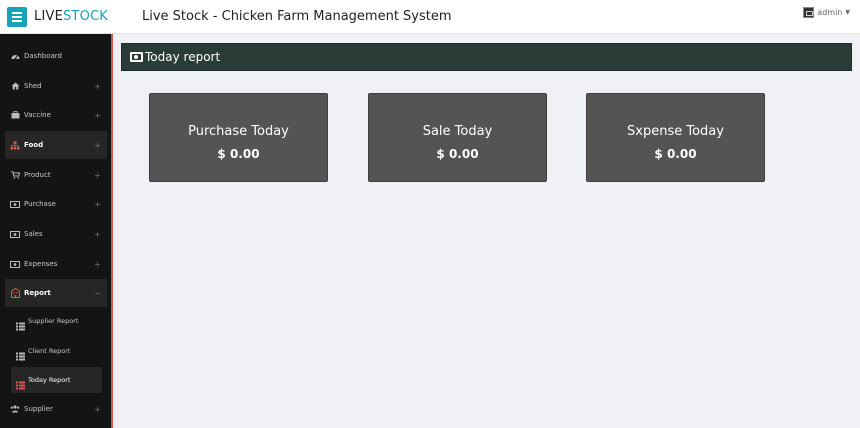 Image resolution: width=860 pixels, height=428 pixels. I want to click on sidebar-subitem-client-report: Client Report, so click(56, 351).